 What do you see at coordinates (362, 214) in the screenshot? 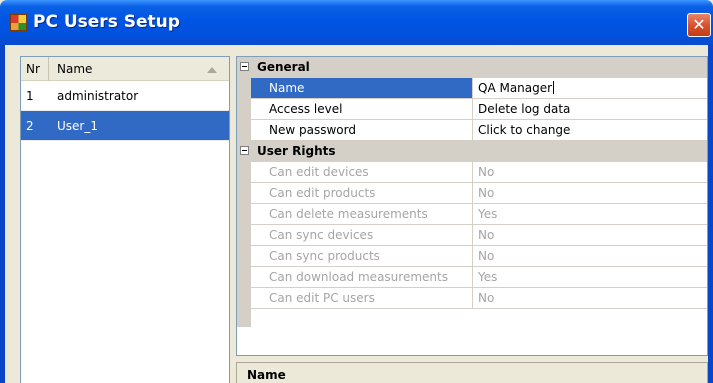
I see `property-name: Can delete measurements` at bounding box center [362, 214].